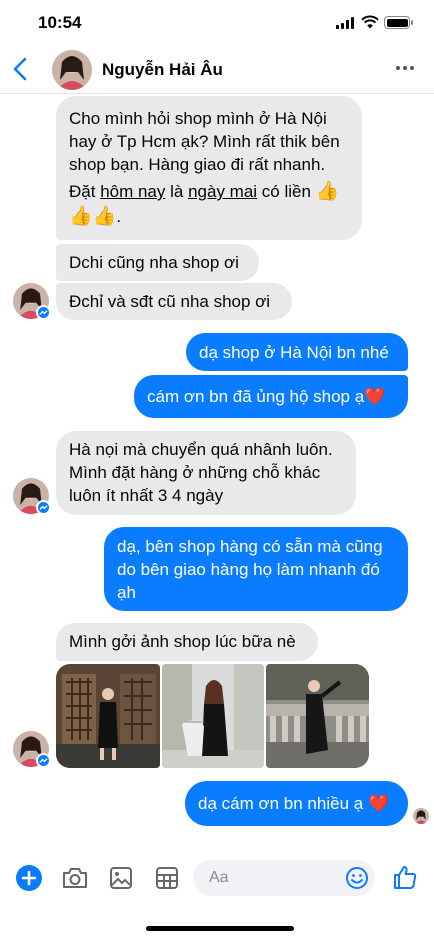  What do you see at coordinates (198, 118) in the screenshot?
I see `message-line: Cho mình hỏi shop mình ở Hà Nội` at bounding box center [198, 118].